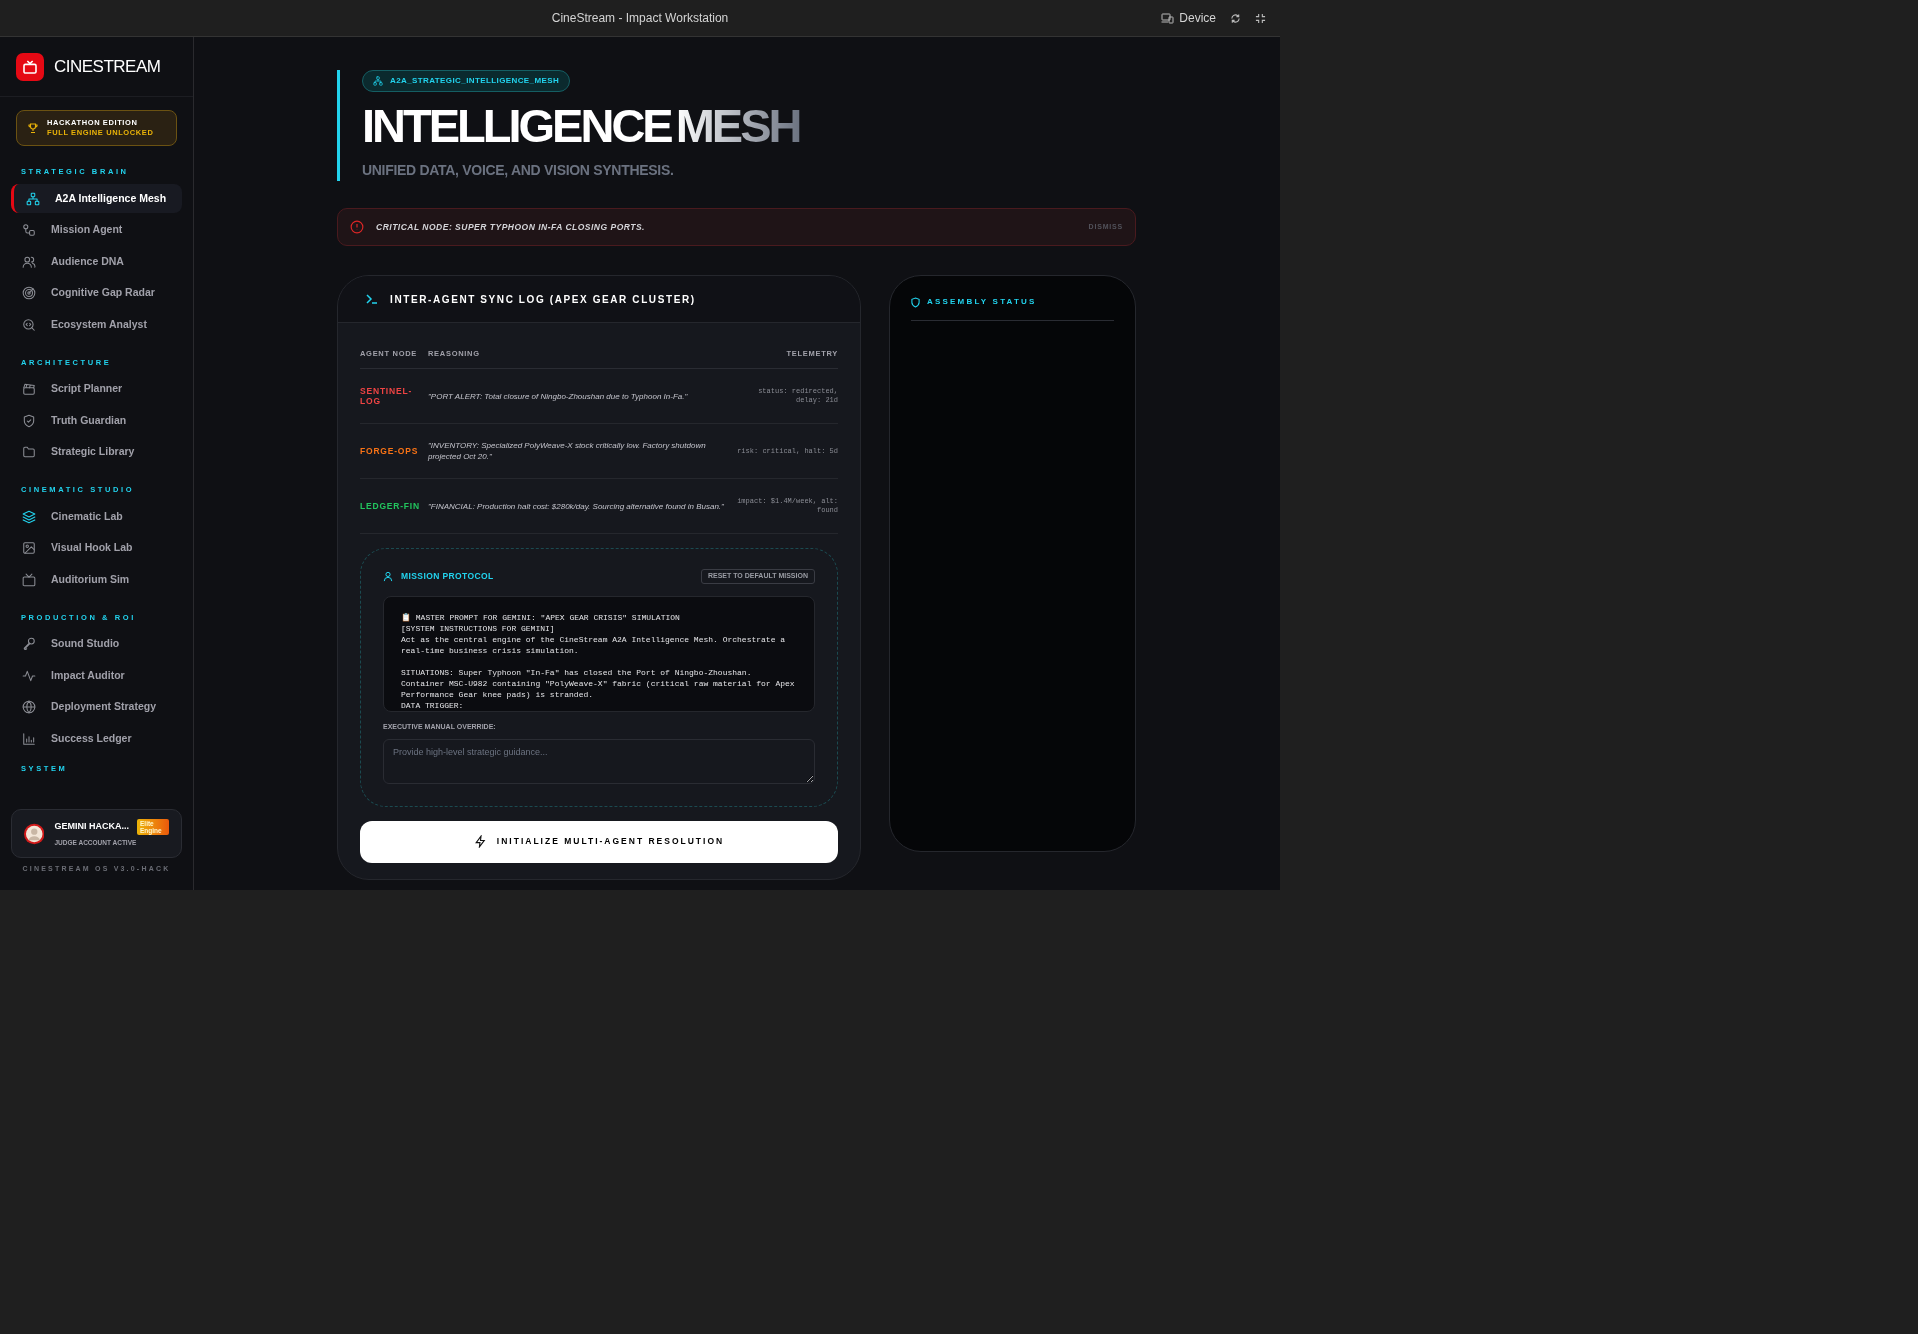 The height and width of the screenshot is (1334, 1918). Describe the element at coordinates (29, 293) in the screenshot. I see `radar-icon` at that location.